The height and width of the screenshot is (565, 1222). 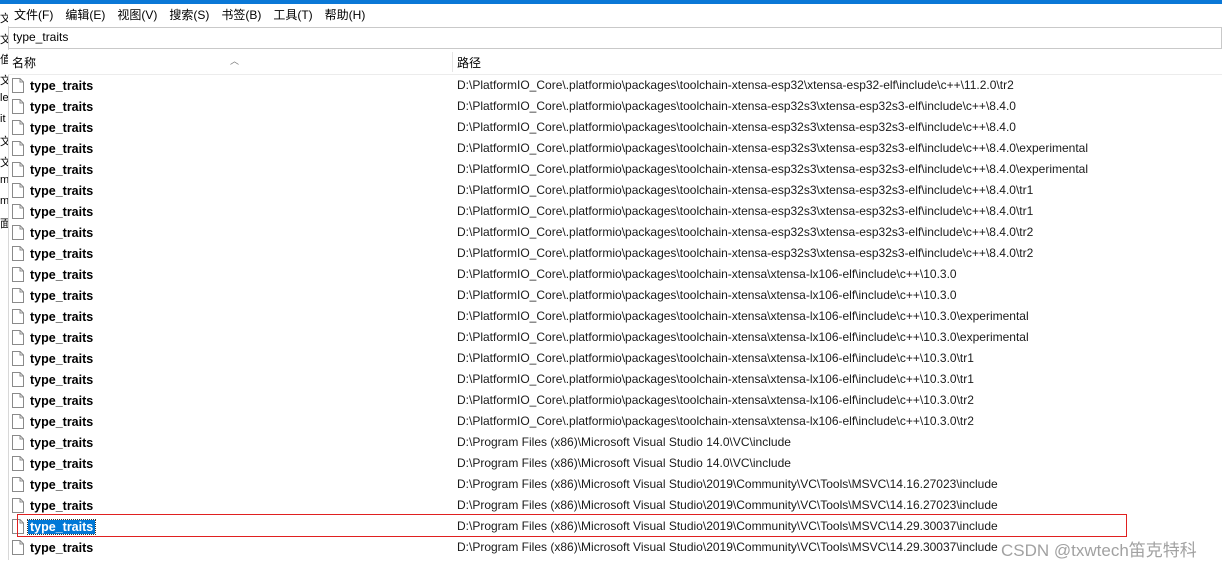 I want to click on menu-item-5: 工具(T), so click(x=292, y=15).